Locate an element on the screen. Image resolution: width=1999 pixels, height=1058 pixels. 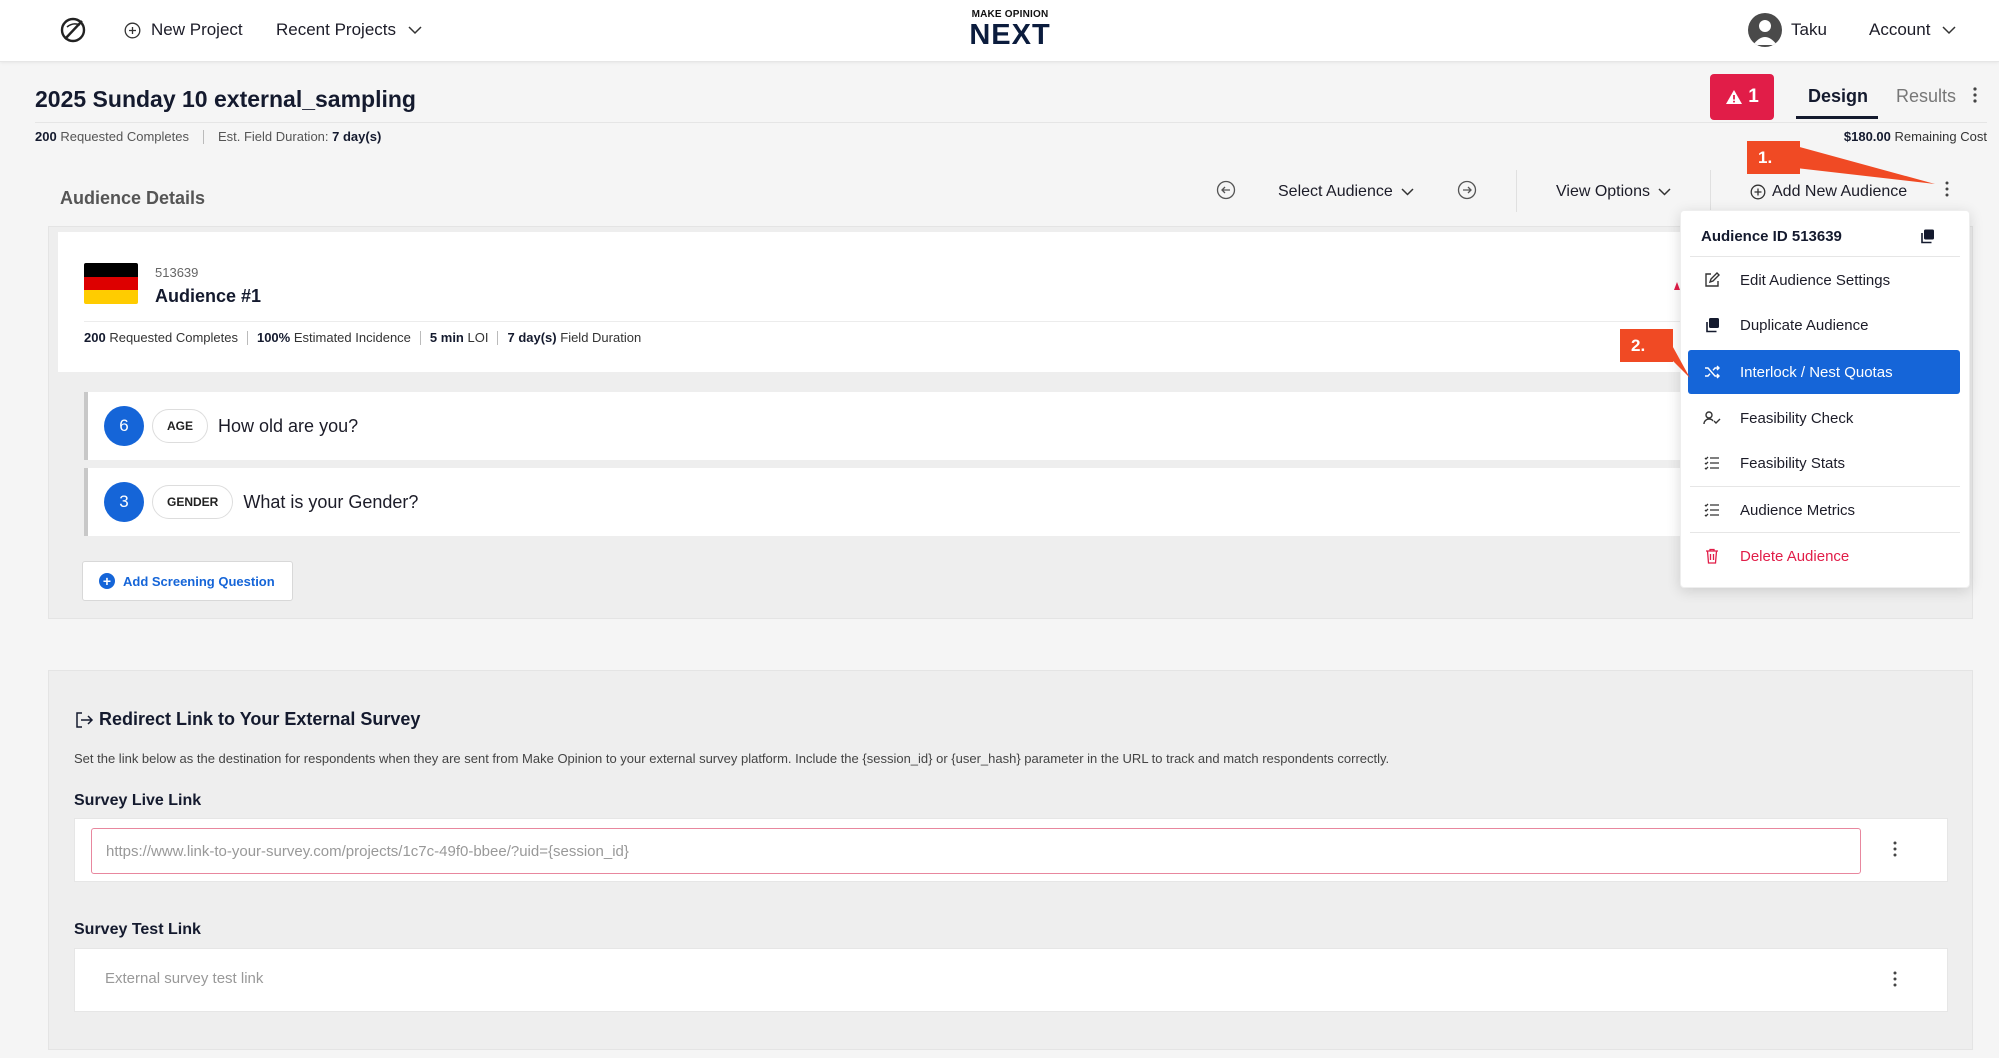
add-new-audience-button: Add New Audience is located at coordinates (1828, 192).